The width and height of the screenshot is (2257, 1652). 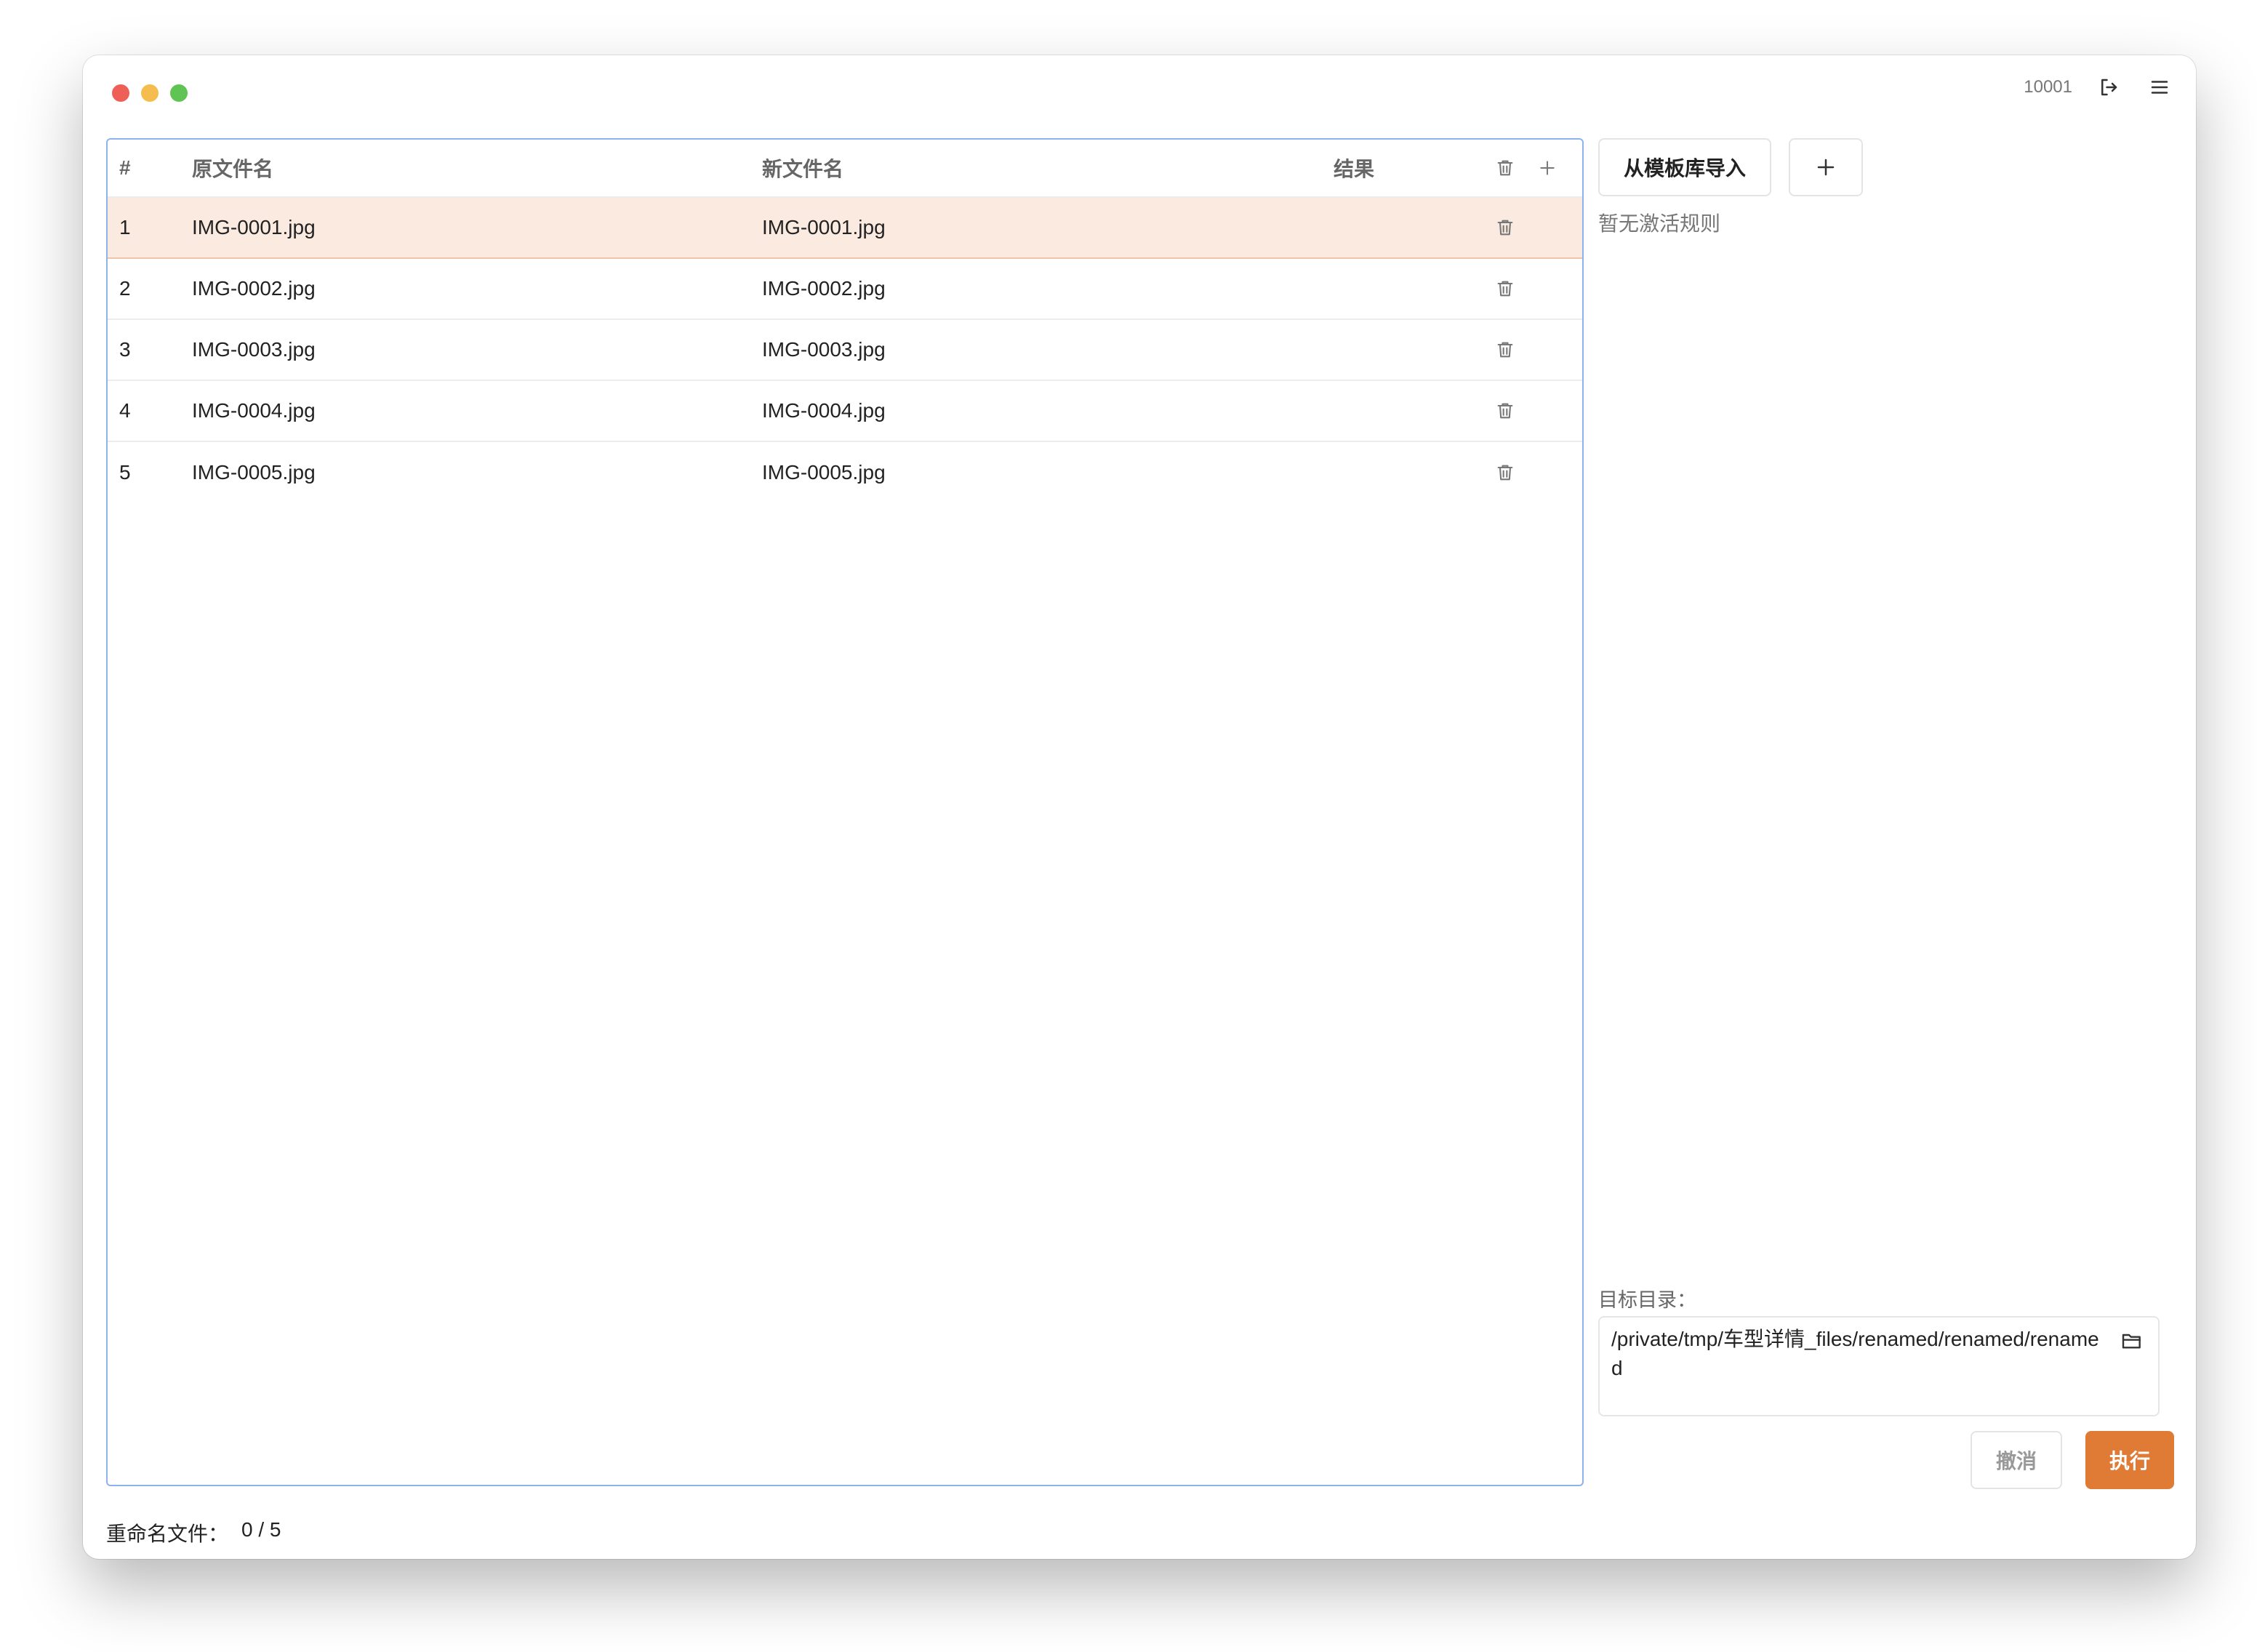 I want to click on plus-icon, so click(x=1826, y=167).